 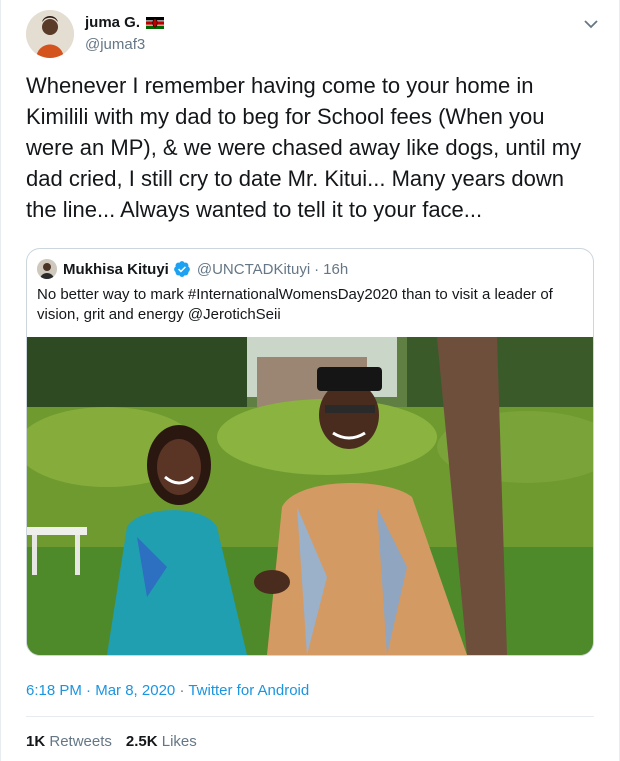 I want to click on author-avatar, so click(x=50, y=34).